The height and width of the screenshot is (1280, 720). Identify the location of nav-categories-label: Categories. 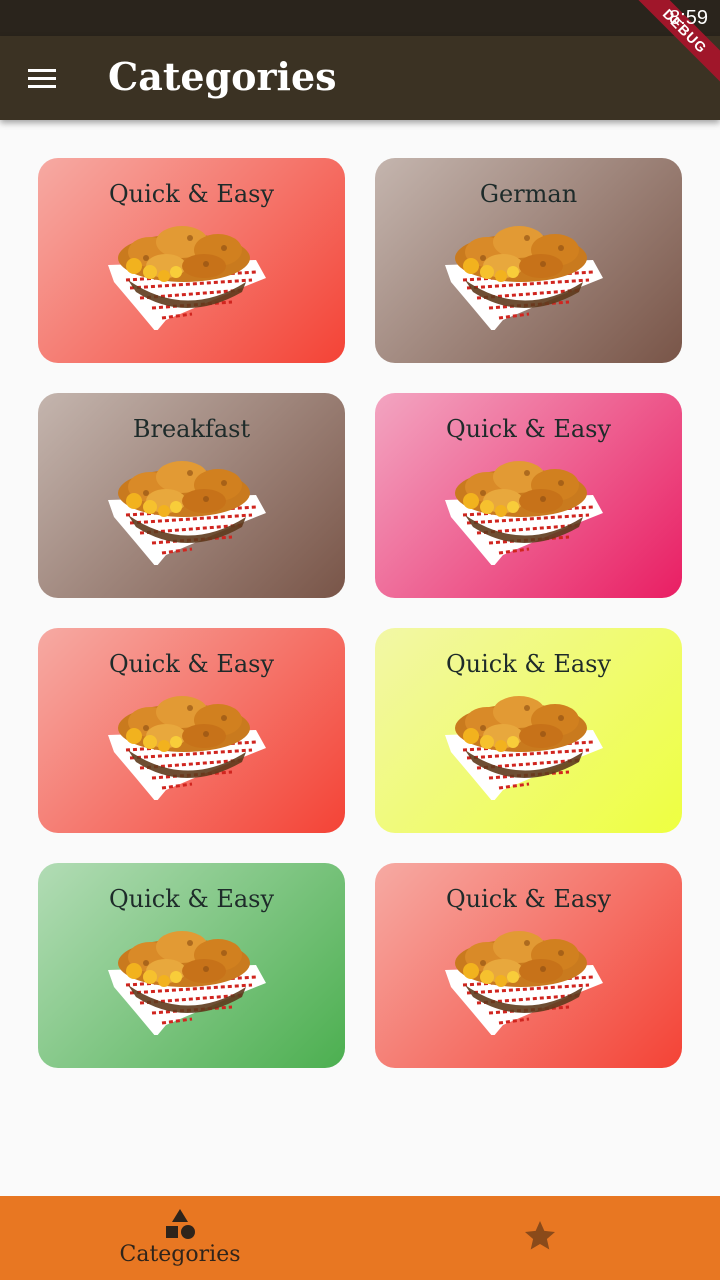
(180, 1254).